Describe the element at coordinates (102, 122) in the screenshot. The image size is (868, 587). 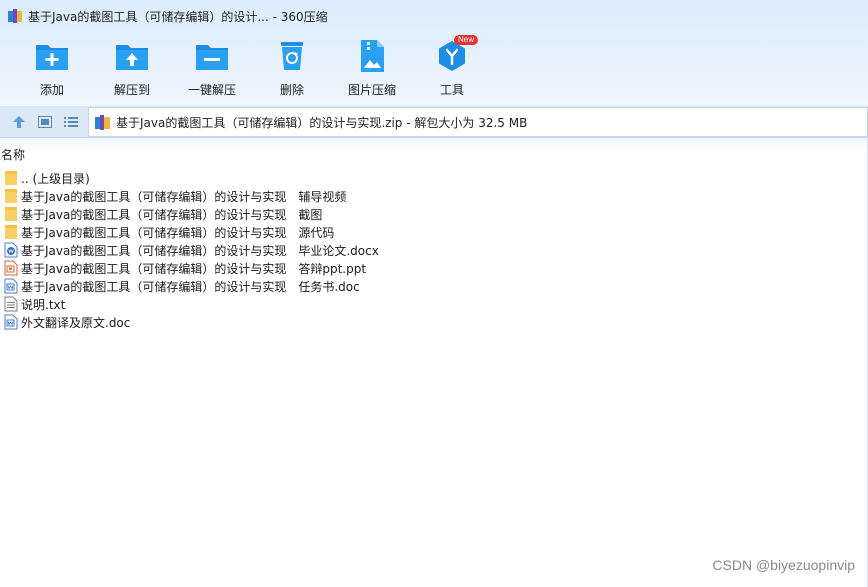
I see `zip-file-icon` at that location.